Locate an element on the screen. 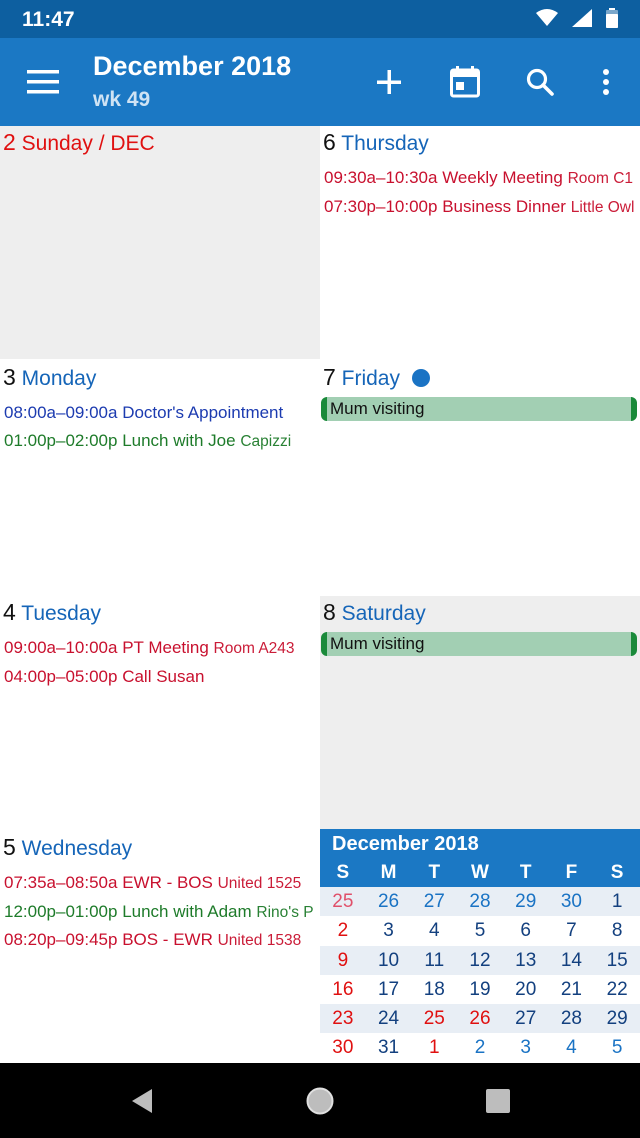 The height and width of the screenshot is (1138, 640). event-title: Lunch with Joe is located at coordinates (179, 440).